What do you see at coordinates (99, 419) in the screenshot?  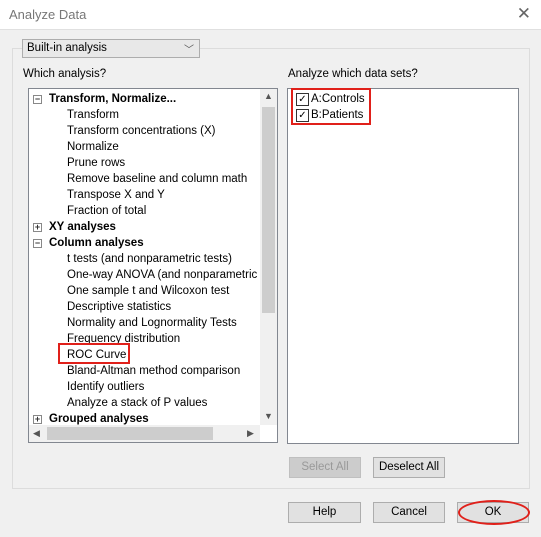 I see `tree-item-label: Grouped analyses` at bounding box center [99, 419].